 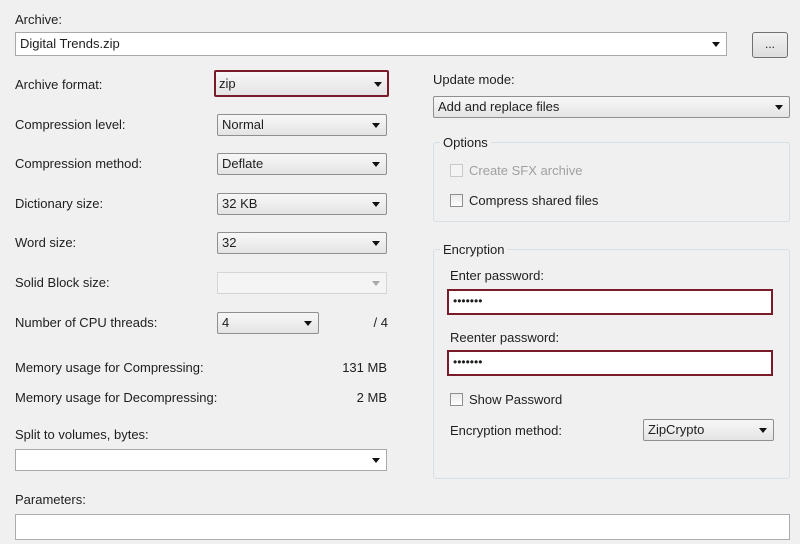 I want to click on encryption-method-label: Encryption method:, so click(x=506, y=430).